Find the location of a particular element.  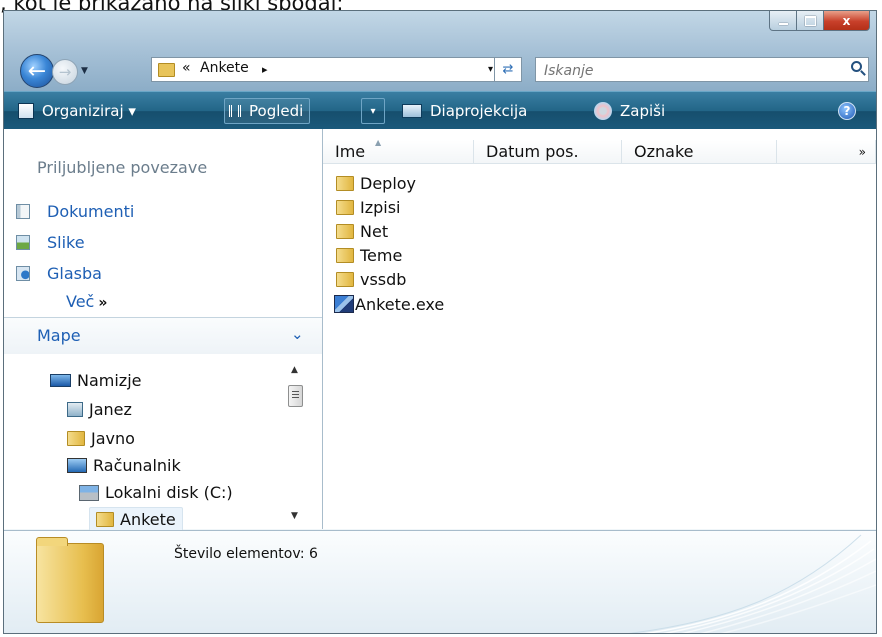

column-header-date: Datum pos. is located at coordinates (548, 152).